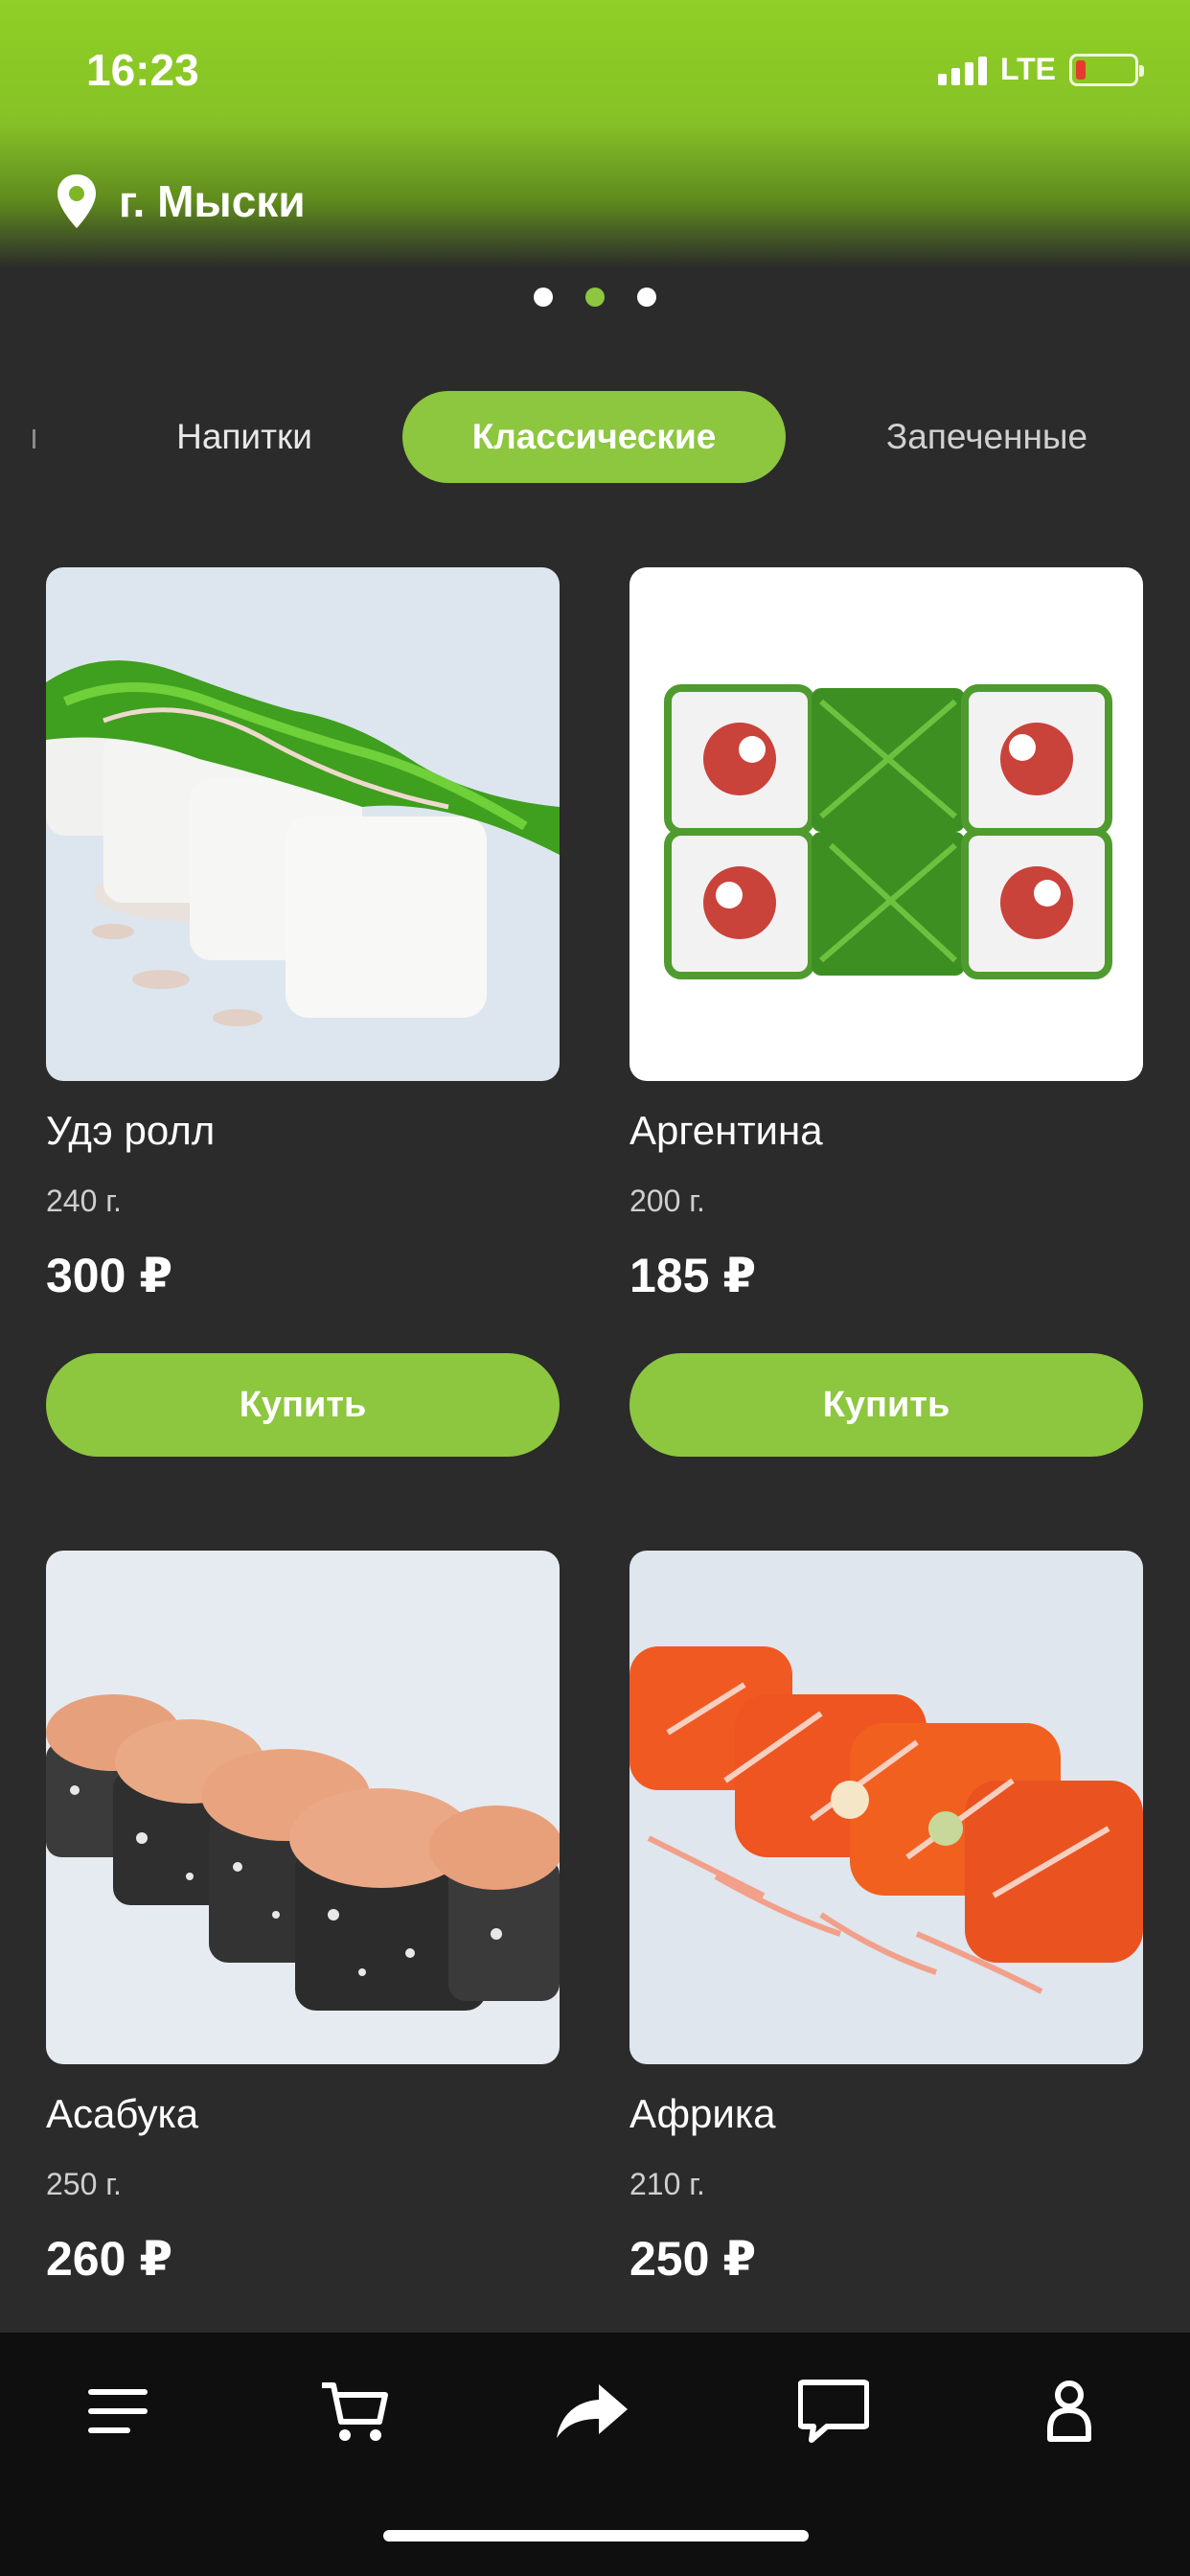 Image resolution: width=1190 pixels, height=2576 pixels. I want to click on home-indicator, so click(596, 2536).